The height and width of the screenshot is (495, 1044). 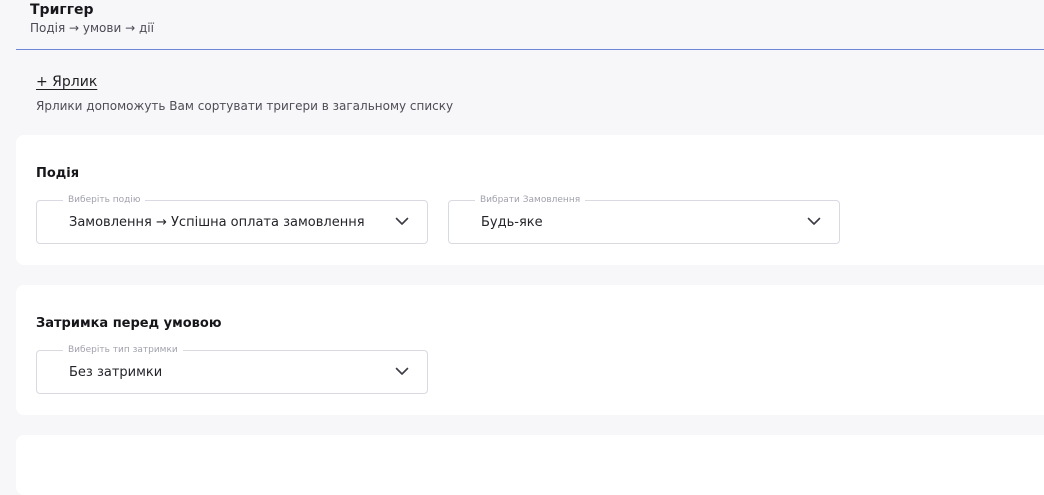 I want to click on page-subtitle: Подія → умови → дії, so click(x=92, y=28).